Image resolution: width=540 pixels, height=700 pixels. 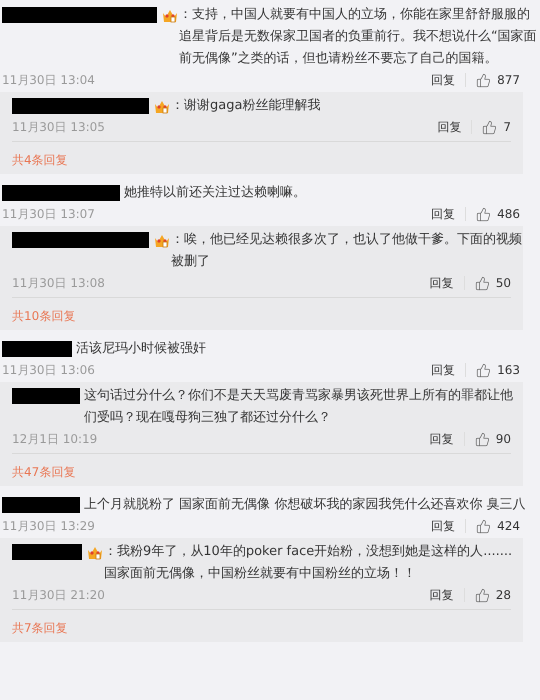 I want to click on comment-time: 11月30日 13:06, so click(x=48, y=370).